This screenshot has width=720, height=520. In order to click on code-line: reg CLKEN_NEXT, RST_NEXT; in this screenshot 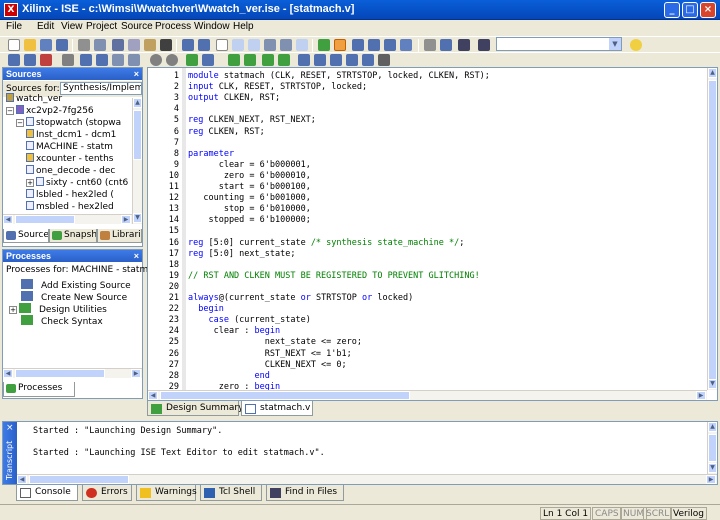, I will do `click(252, 120)`.